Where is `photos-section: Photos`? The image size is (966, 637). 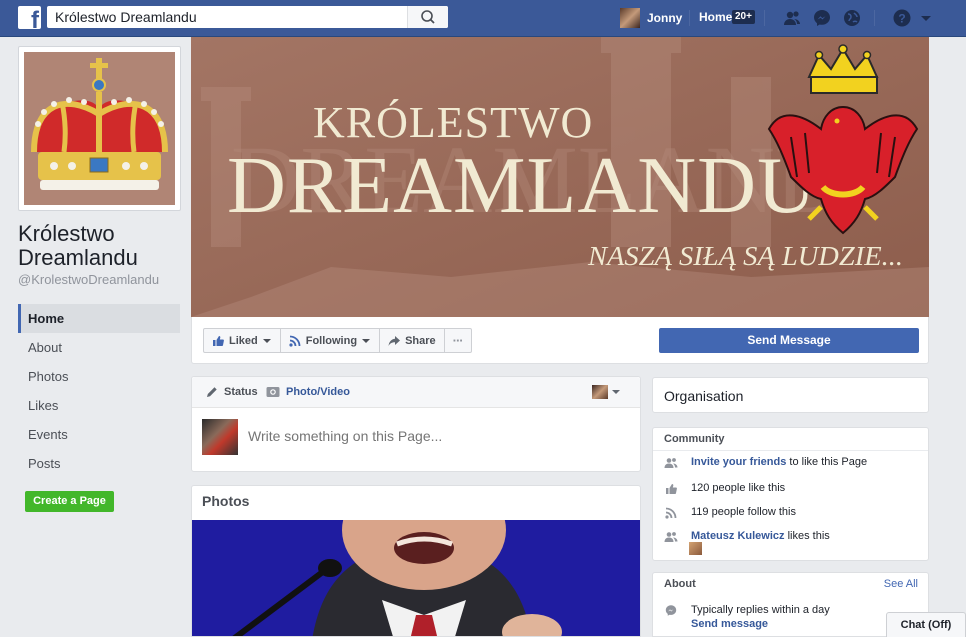 photos-section: Photos is located at coordinates (416, 561).